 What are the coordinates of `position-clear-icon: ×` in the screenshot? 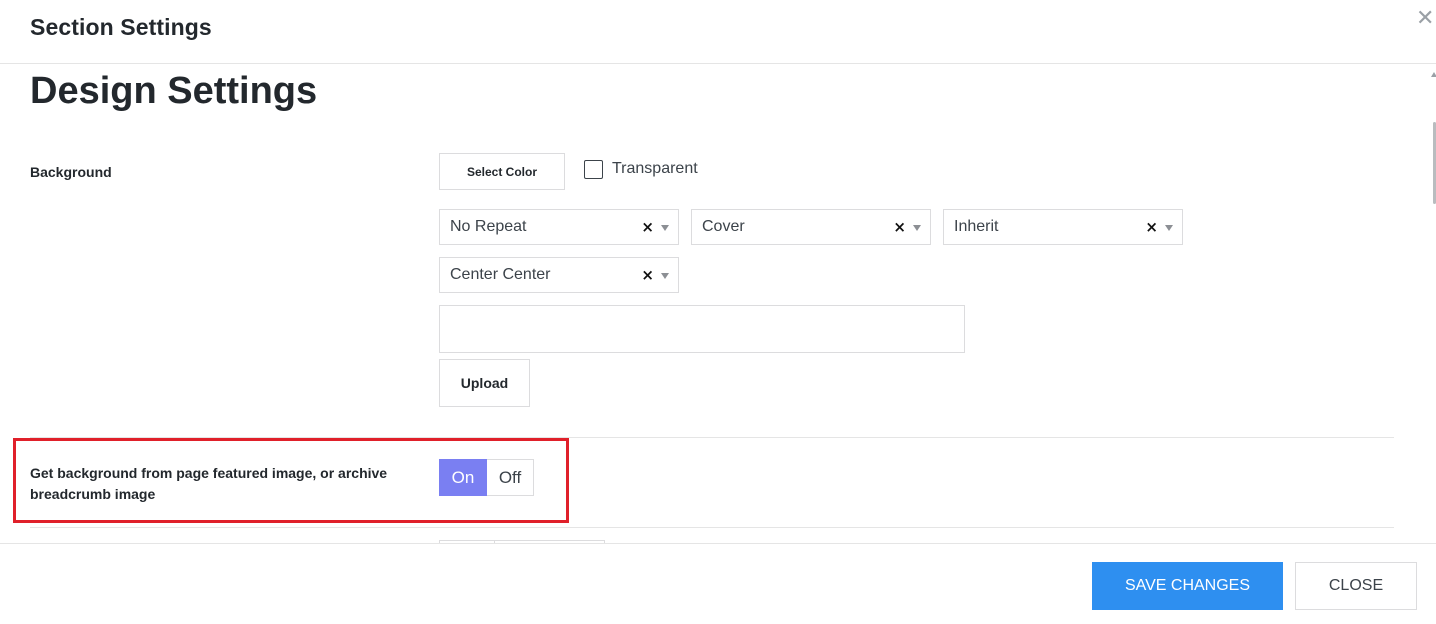 It's located at (647, 275).